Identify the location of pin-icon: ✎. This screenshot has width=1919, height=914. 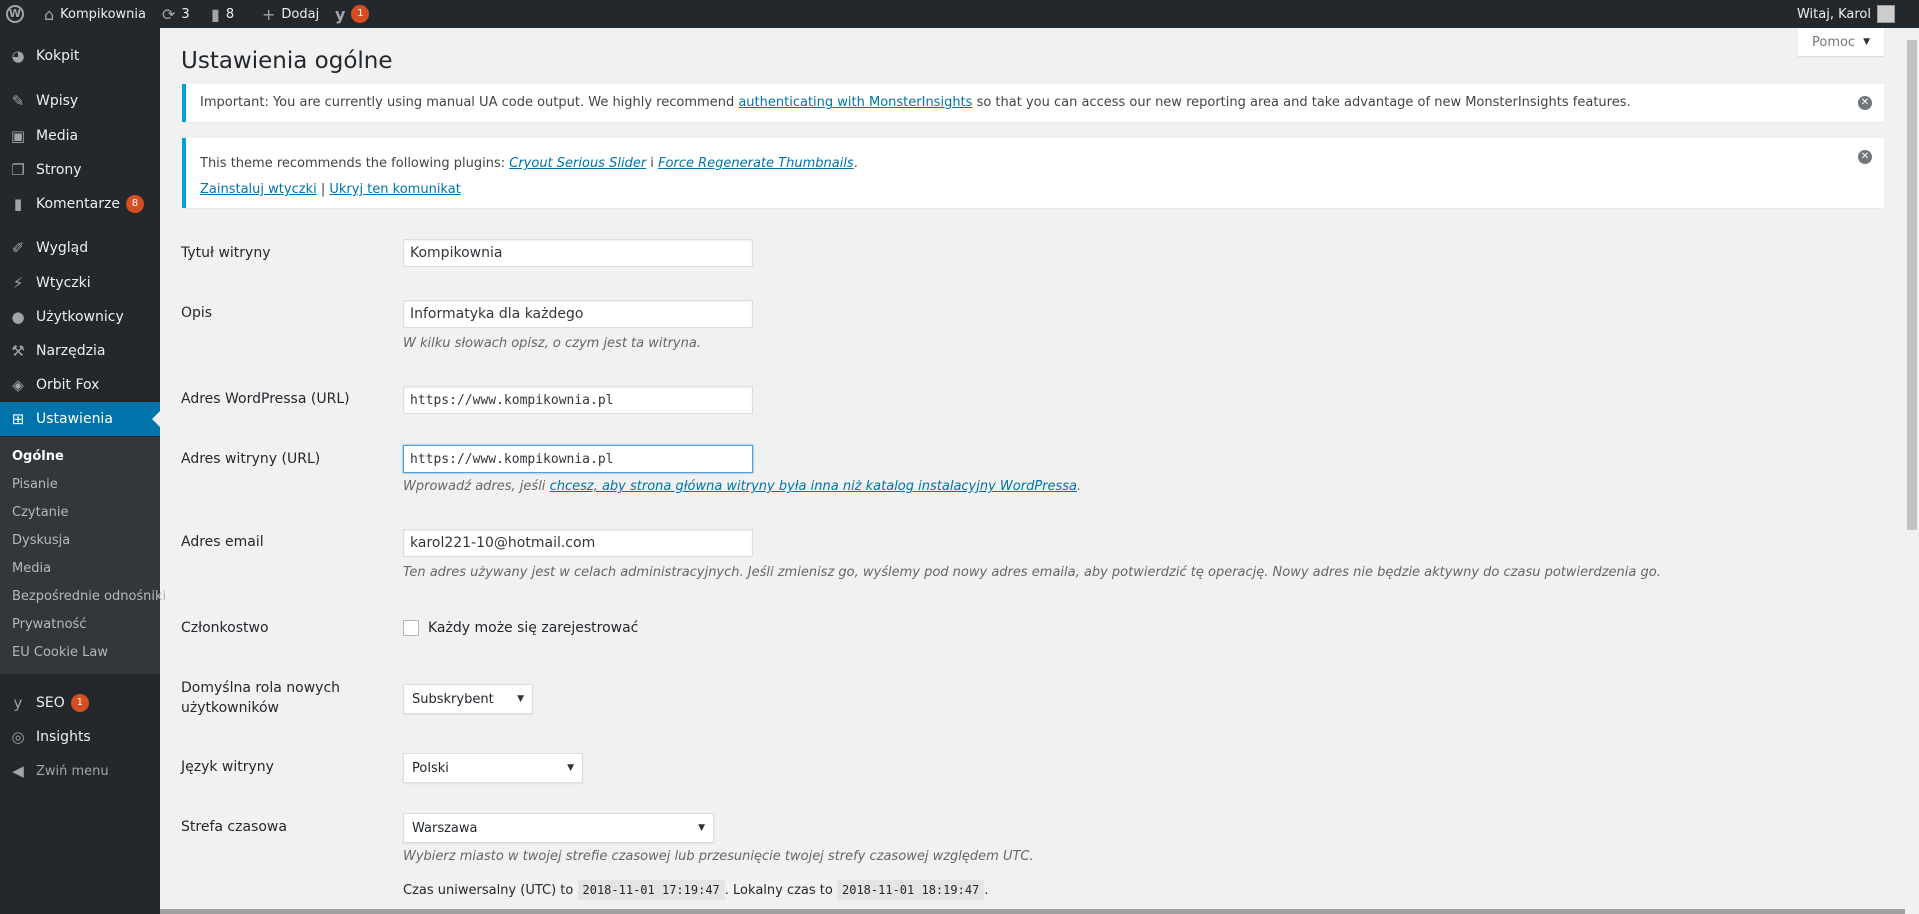
(18, 101).